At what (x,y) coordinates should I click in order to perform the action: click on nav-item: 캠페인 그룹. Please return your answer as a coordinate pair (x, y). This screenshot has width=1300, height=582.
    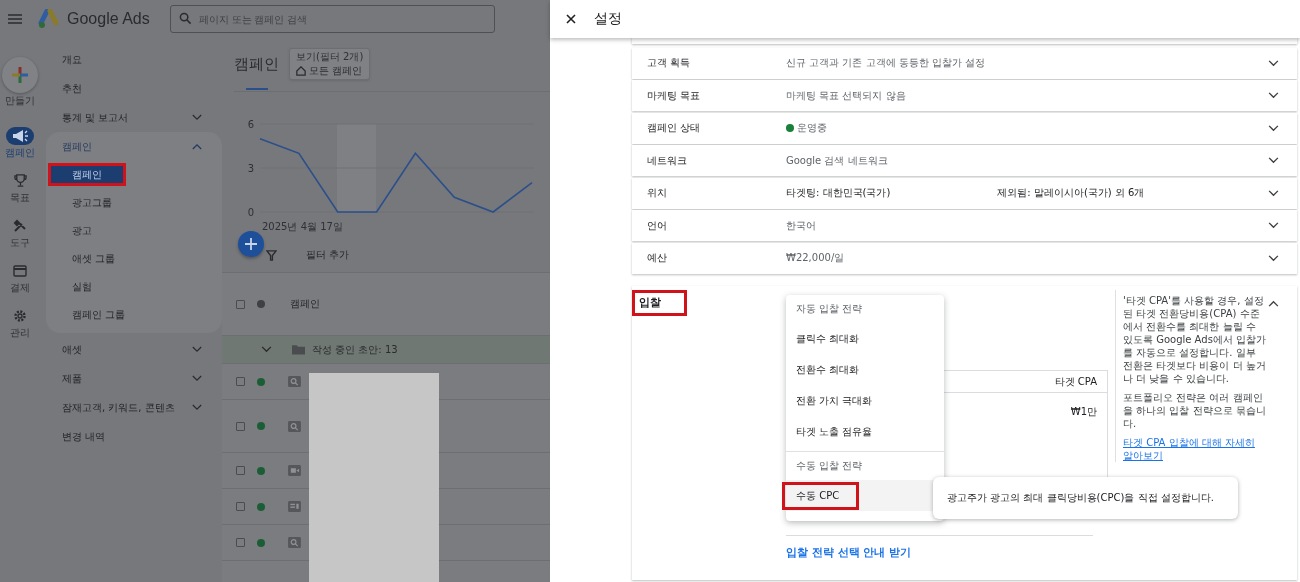
    Looking at the image, I should click on (131, 315).